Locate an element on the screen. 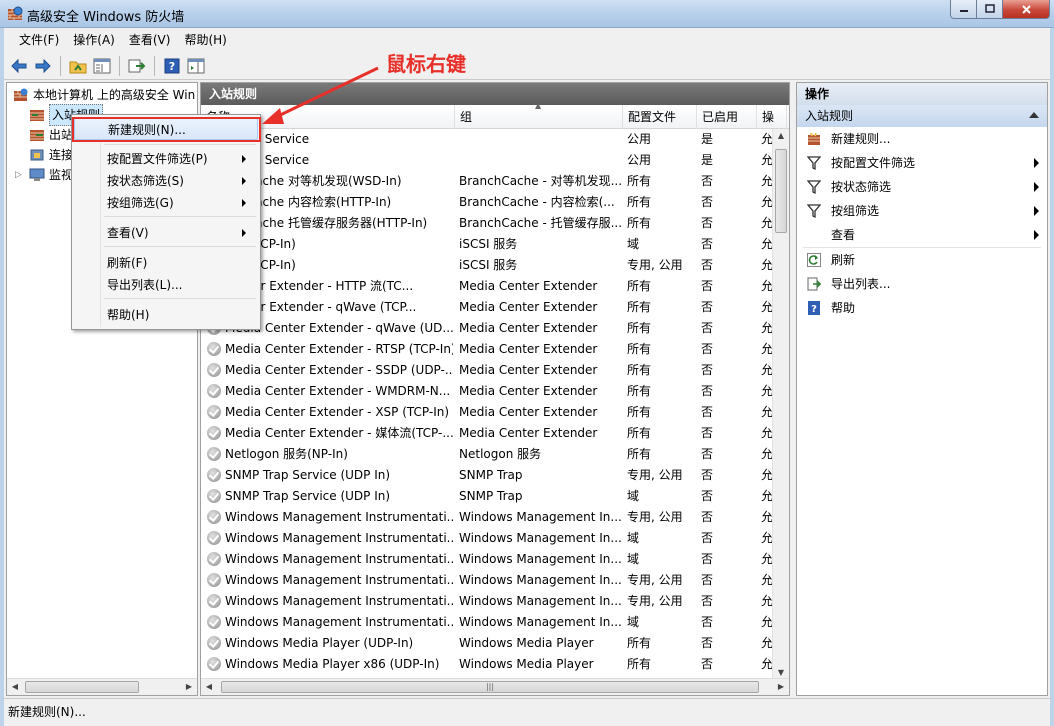 The width and height of the screenshot is (1054, 726). annotation-arrow is located at coordinates (320, 95).